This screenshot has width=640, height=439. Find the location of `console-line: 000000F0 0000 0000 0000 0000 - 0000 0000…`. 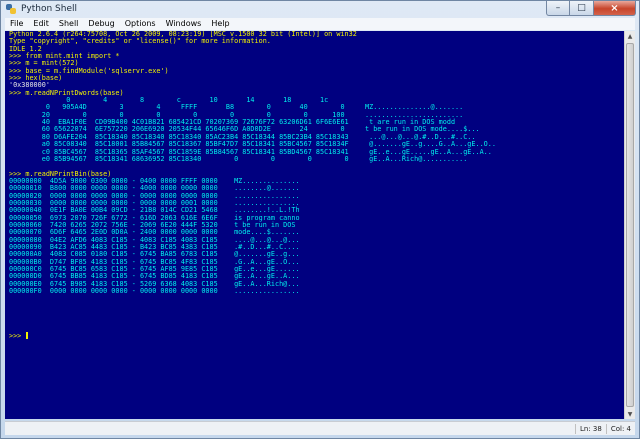

console-line: 000000F0 0000 0000 0000 0000 - 0000 0000… is located at coordinates (316, 291).